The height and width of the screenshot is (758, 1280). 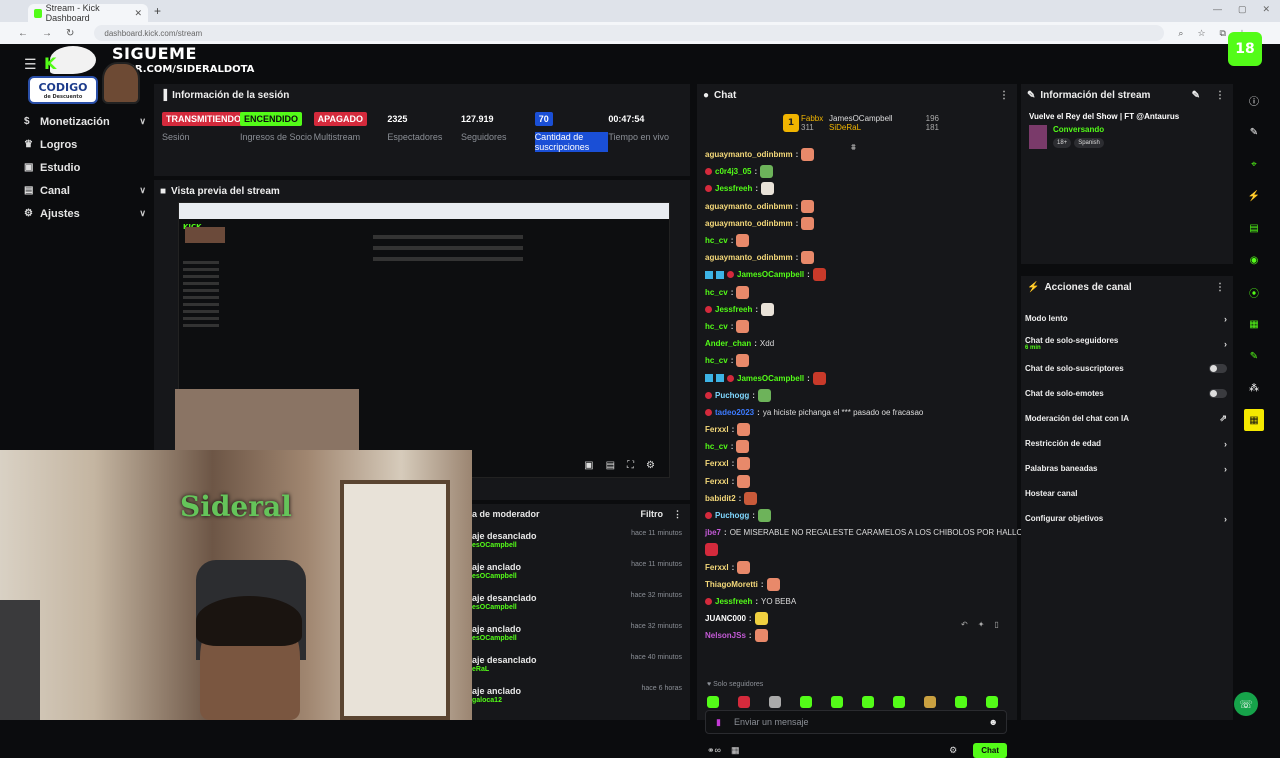 What do you see at coordinates (1254, 100) in the screenshot?
I see `info-icon: ⓘ` at bounding box center [1254, 100].